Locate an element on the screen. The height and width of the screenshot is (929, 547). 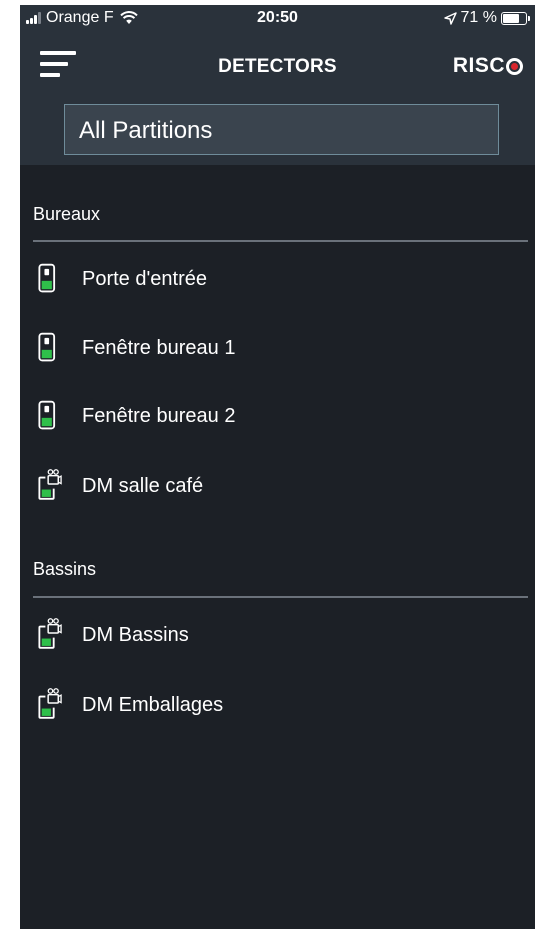
detector-label: Porte d'entrée is located at coordinates (145, 279).